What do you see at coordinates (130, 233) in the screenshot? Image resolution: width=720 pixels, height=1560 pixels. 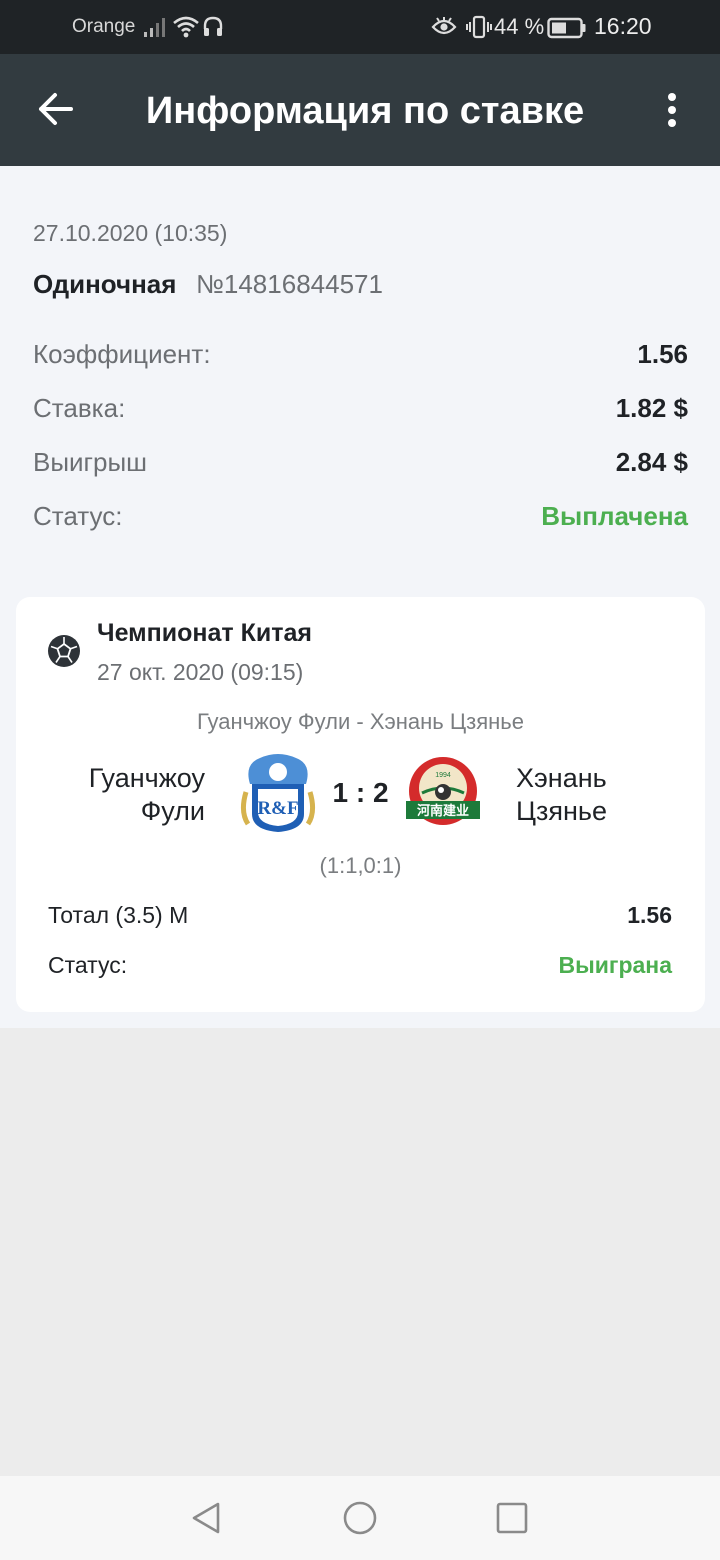 I see `bet-date: 27.10.2020 (10:35)` at bounding box center [130, 233].